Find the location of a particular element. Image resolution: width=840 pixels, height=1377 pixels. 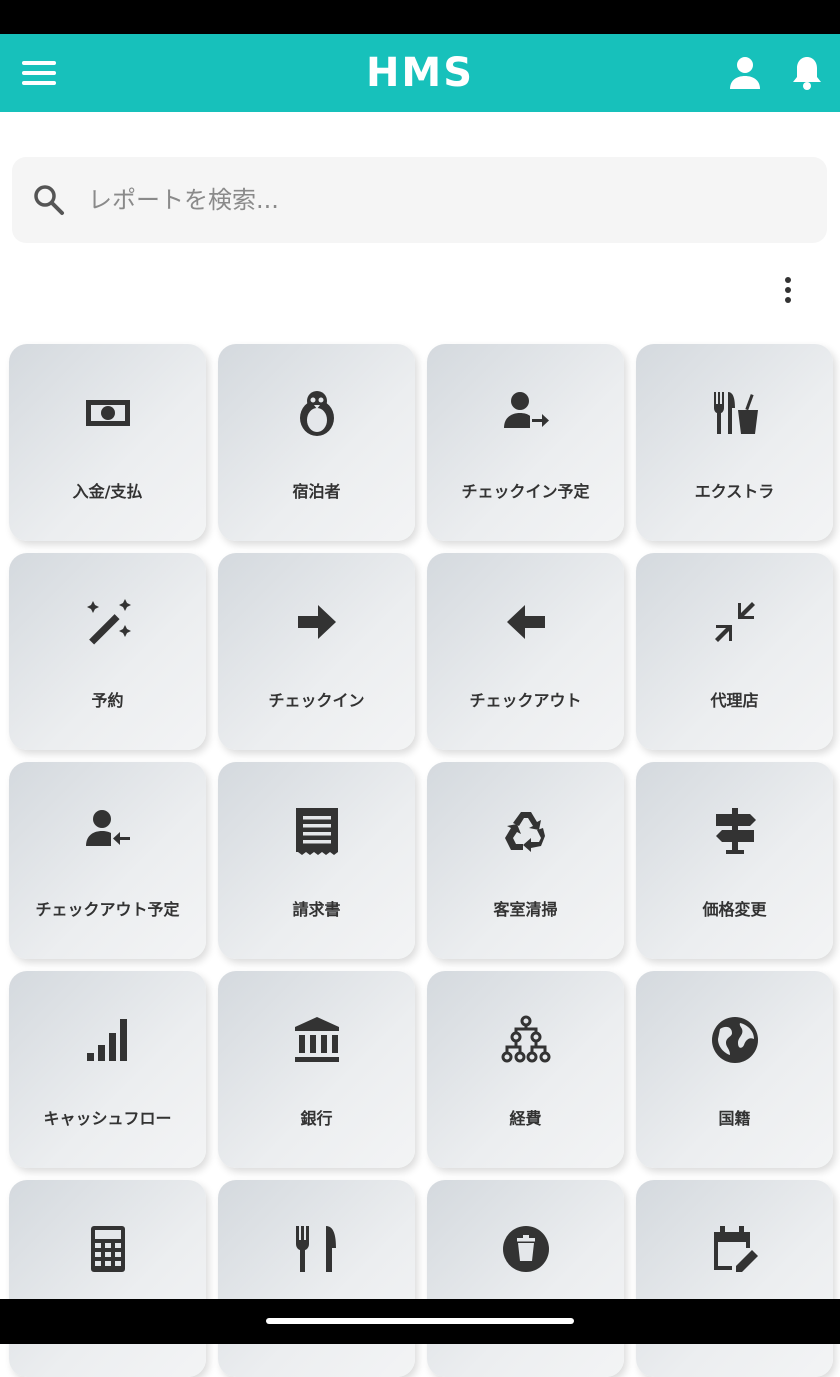

tile-label: 経費 is located at coordinates (525, 1118).